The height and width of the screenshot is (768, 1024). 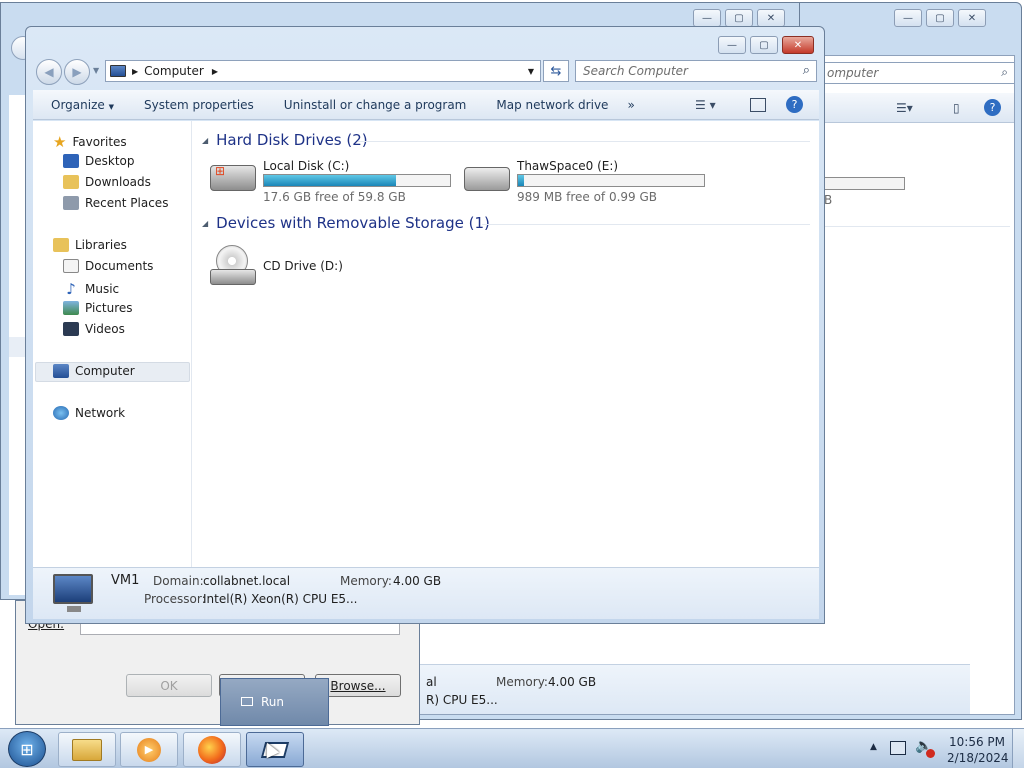 I want to click on address-bar: ▶ Computer ▶ ▼, so click(x=323, y=71).